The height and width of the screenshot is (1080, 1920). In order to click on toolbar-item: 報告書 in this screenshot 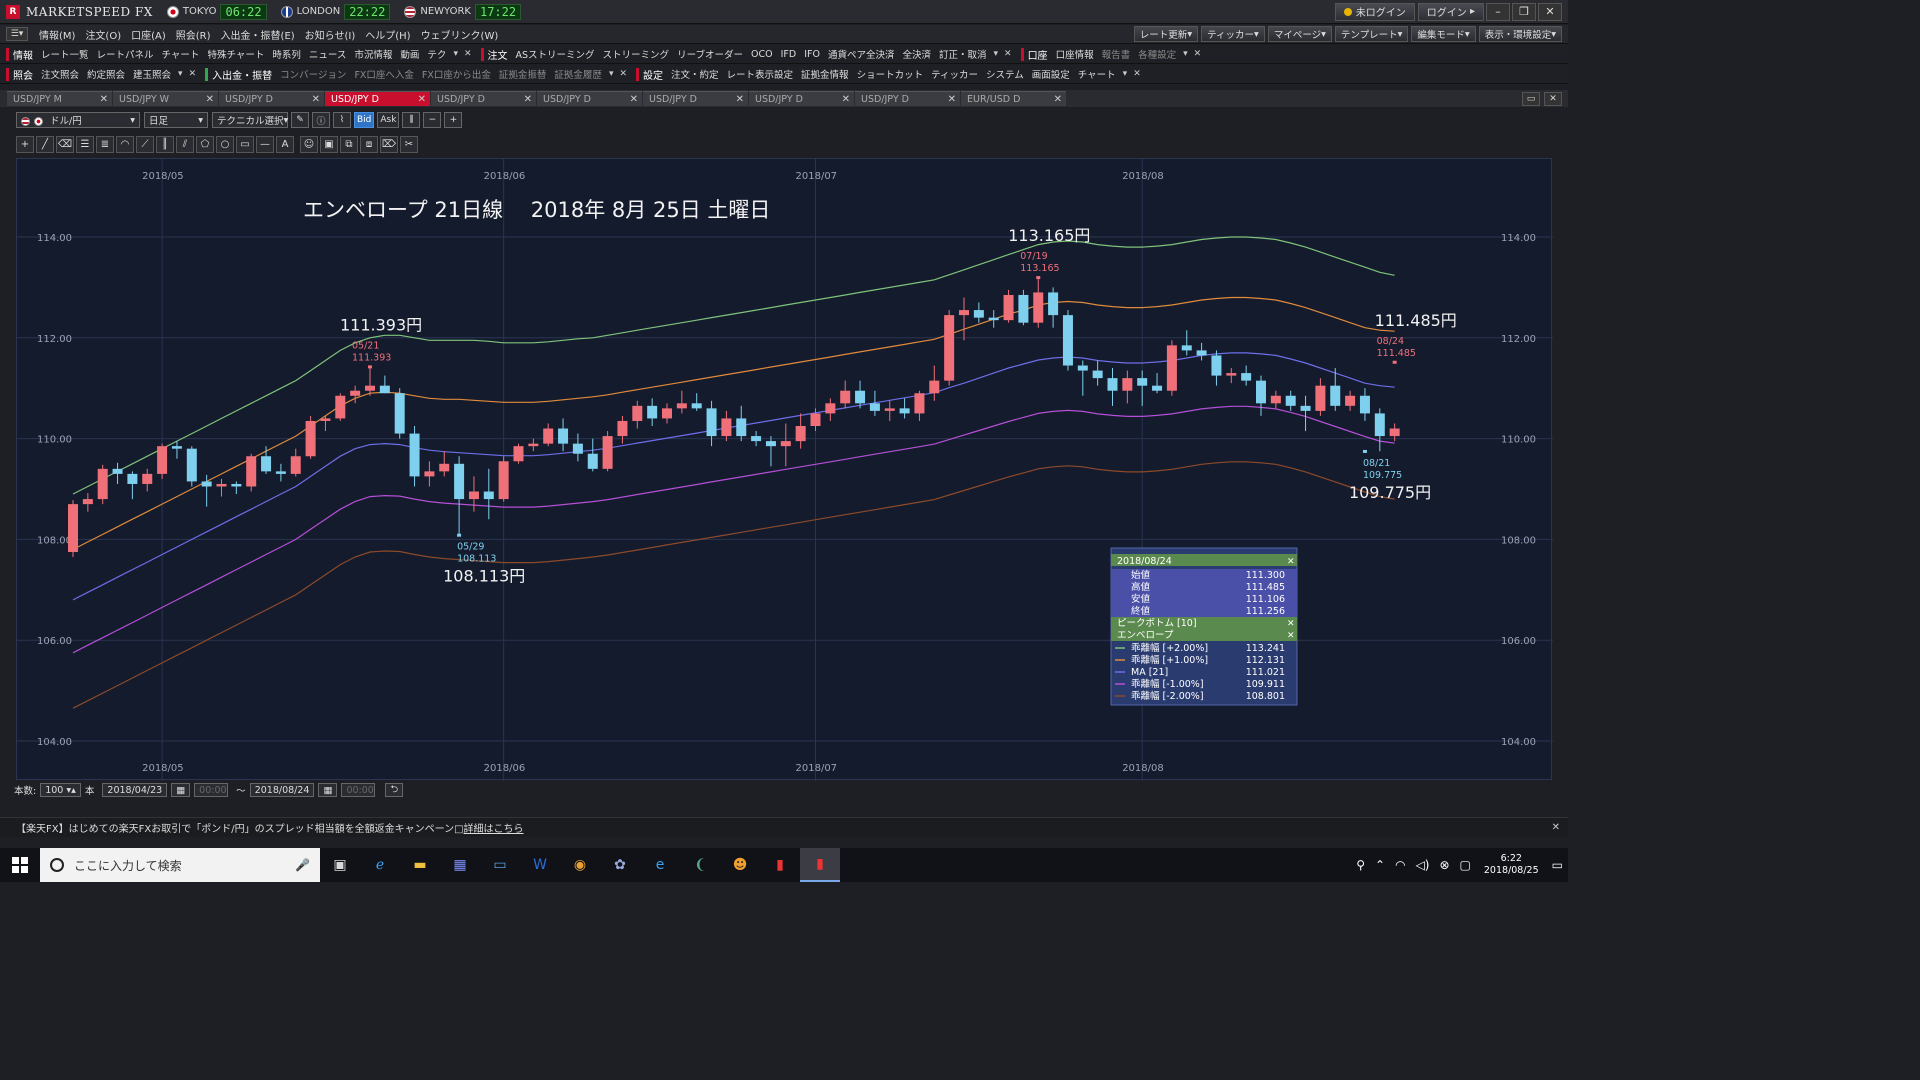, I will do `click(1116, 54)`.